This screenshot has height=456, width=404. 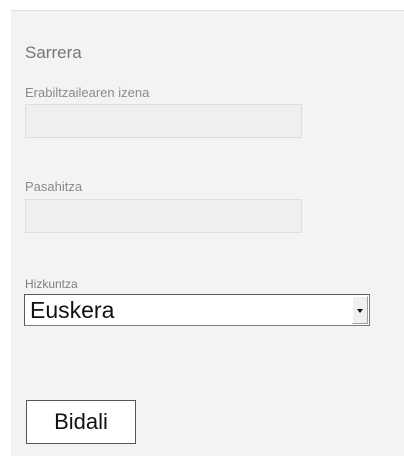 What do you see at coordinates (54, 186) in the screenshot?
I see `password-label: Pasahitza` at bounding box center [54, 186].